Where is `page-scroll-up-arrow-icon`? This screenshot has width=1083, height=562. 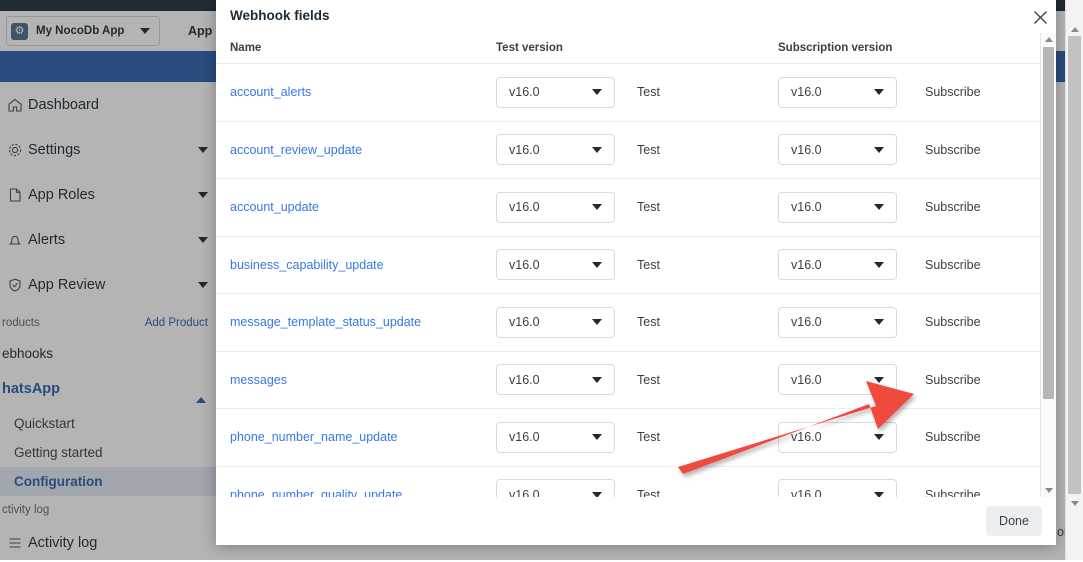
page-scroll-up-arrow-icon is located at coordinates (1074, 29).